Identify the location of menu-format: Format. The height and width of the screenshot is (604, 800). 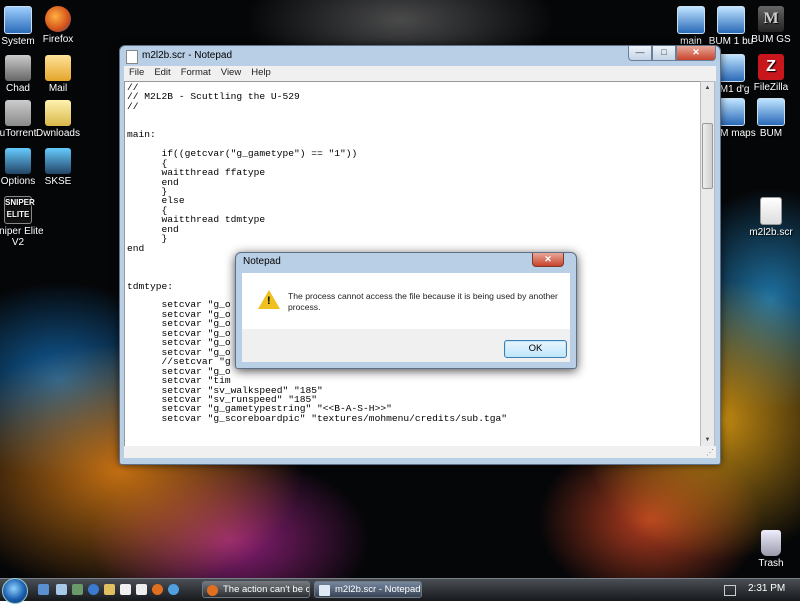
(196, 73).